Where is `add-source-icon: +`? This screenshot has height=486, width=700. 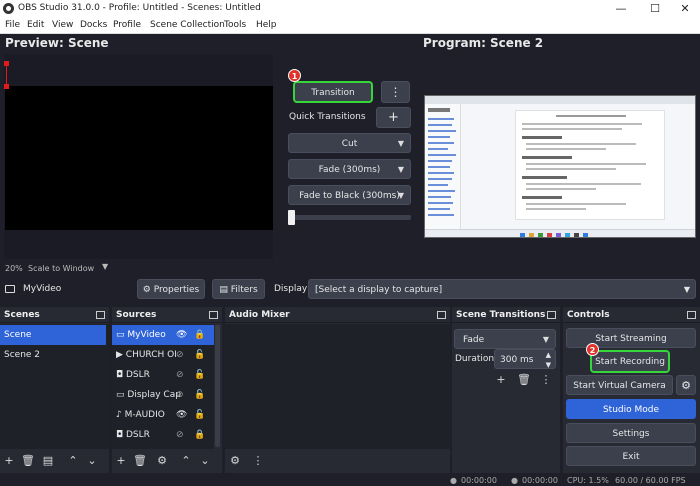
add-source-icon: + is located at coordinates (121, 461).